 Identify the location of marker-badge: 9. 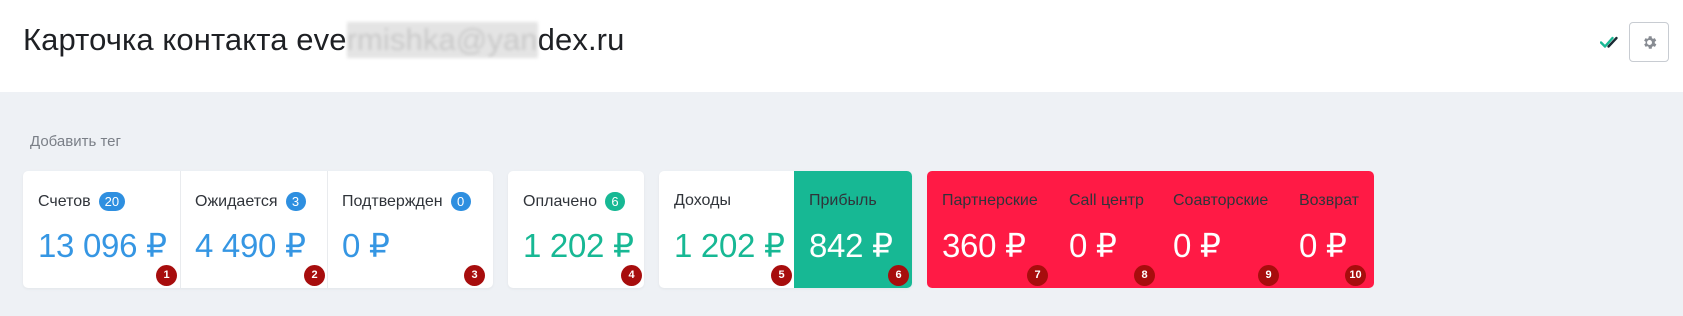
(1268, 275).